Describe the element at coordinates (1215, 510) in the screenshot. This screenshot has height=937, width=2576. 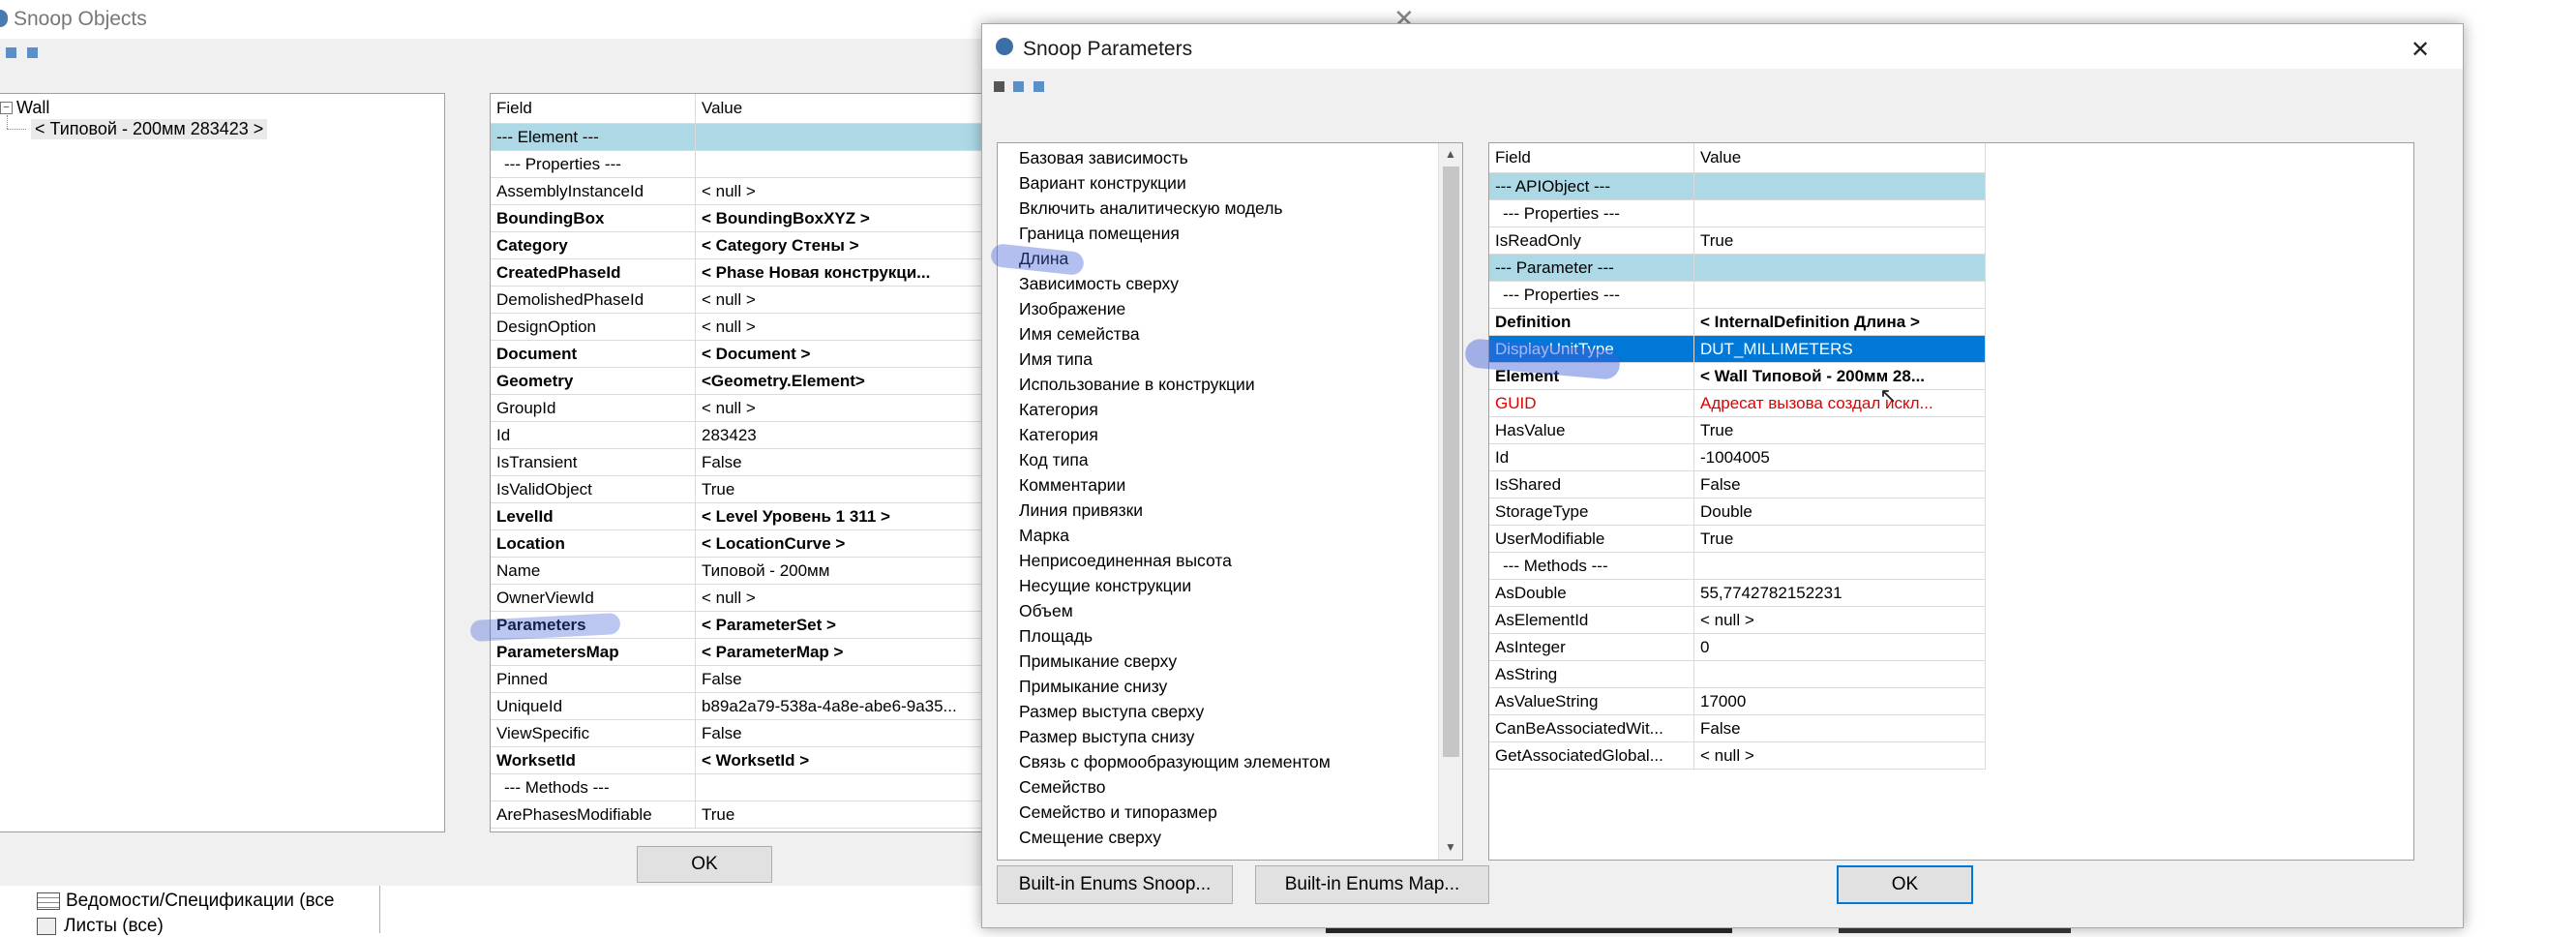
I see `parameter-list-item: Линия привязки` at that location.